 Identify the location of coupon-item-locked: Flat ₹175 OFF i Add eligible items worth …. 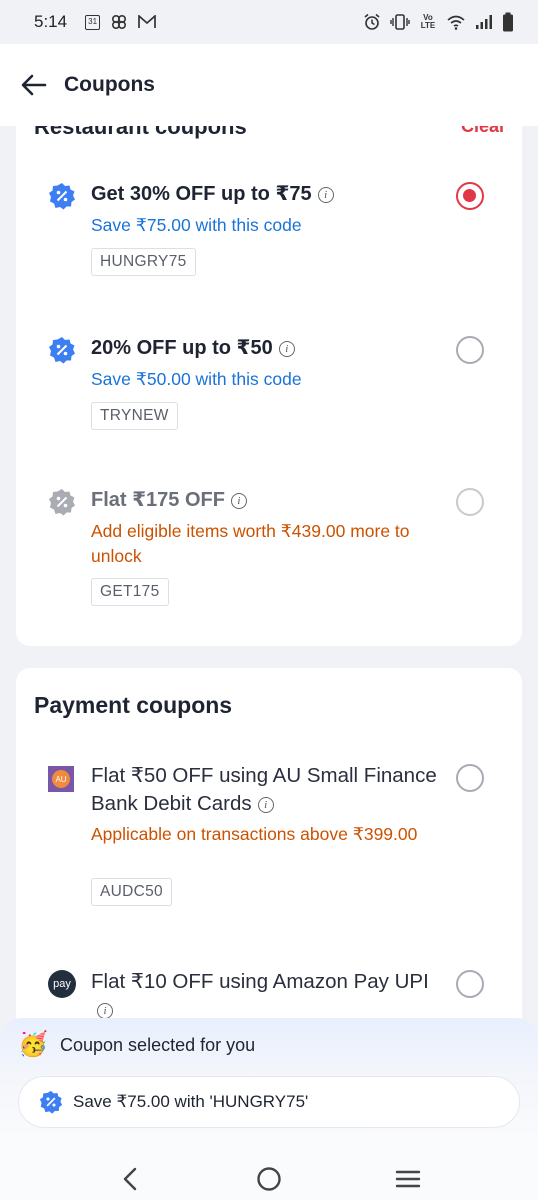
(269, 556).